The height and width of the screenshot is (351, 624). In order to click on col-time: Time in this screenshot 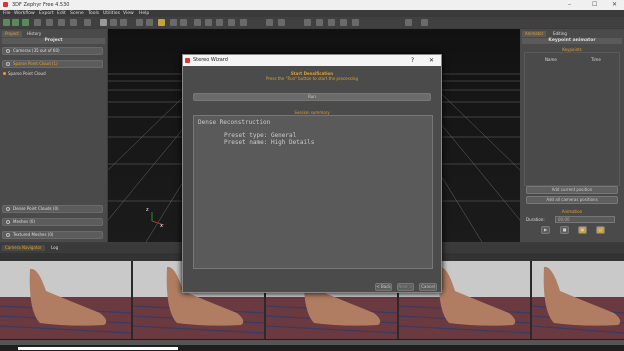, I will do `click(596, 59)`.